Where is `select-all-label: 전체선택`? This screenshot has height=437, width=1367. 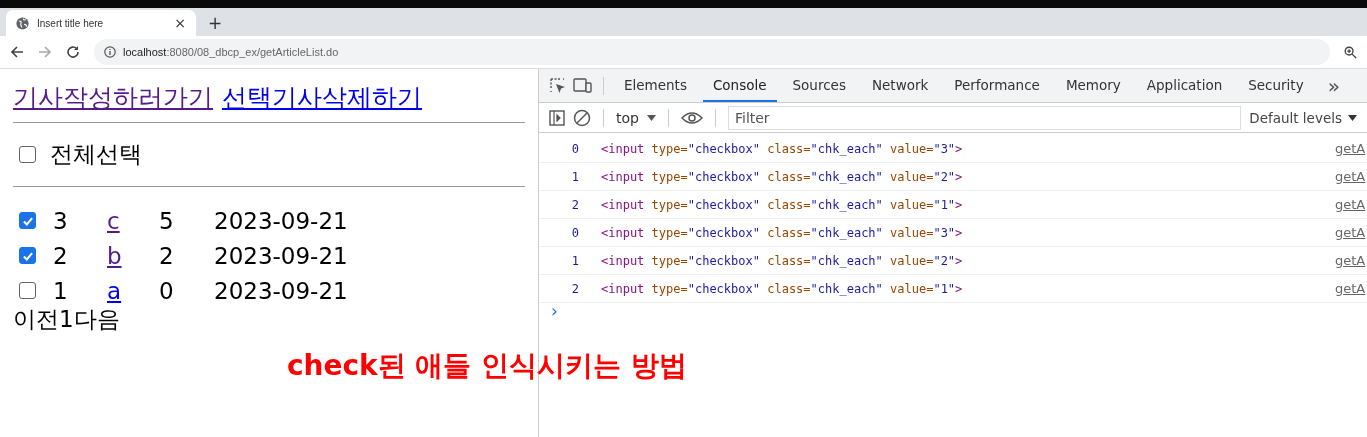
select-all-label: 전체선택 is located at coordinates (96, 154).